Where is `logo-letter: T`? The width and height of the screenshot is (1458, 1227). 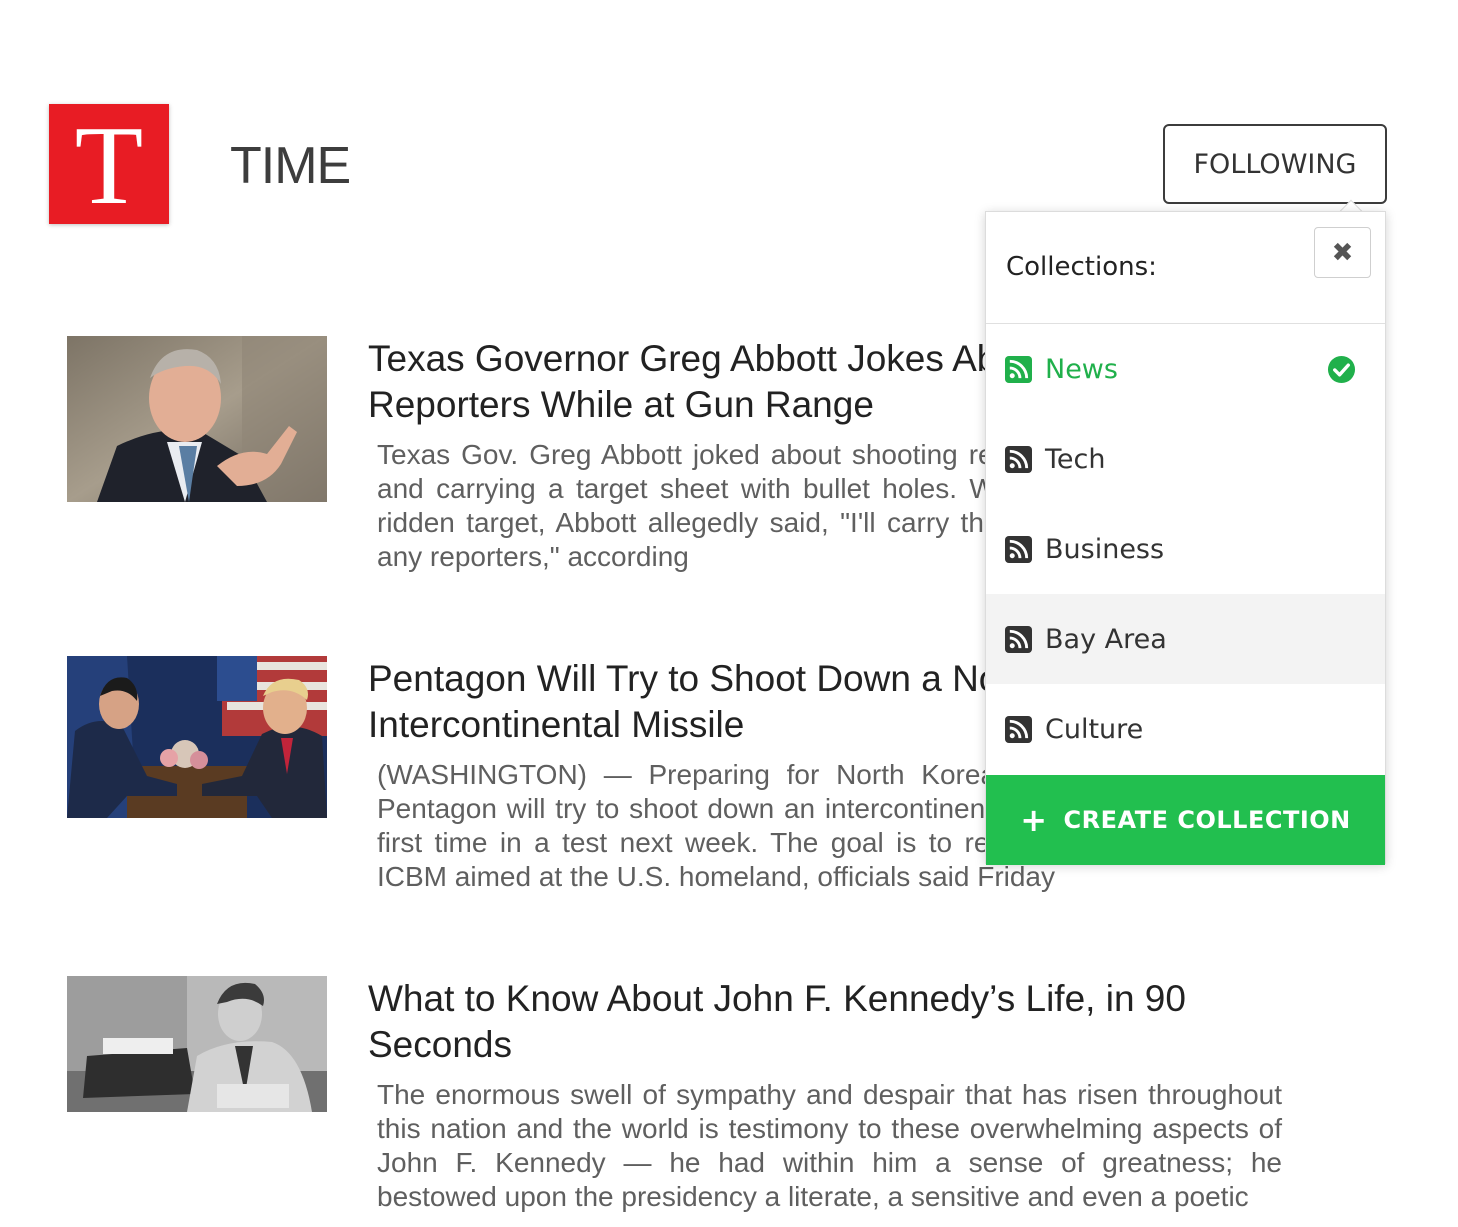
logo-letter: T is located at coordinates (109, 166).